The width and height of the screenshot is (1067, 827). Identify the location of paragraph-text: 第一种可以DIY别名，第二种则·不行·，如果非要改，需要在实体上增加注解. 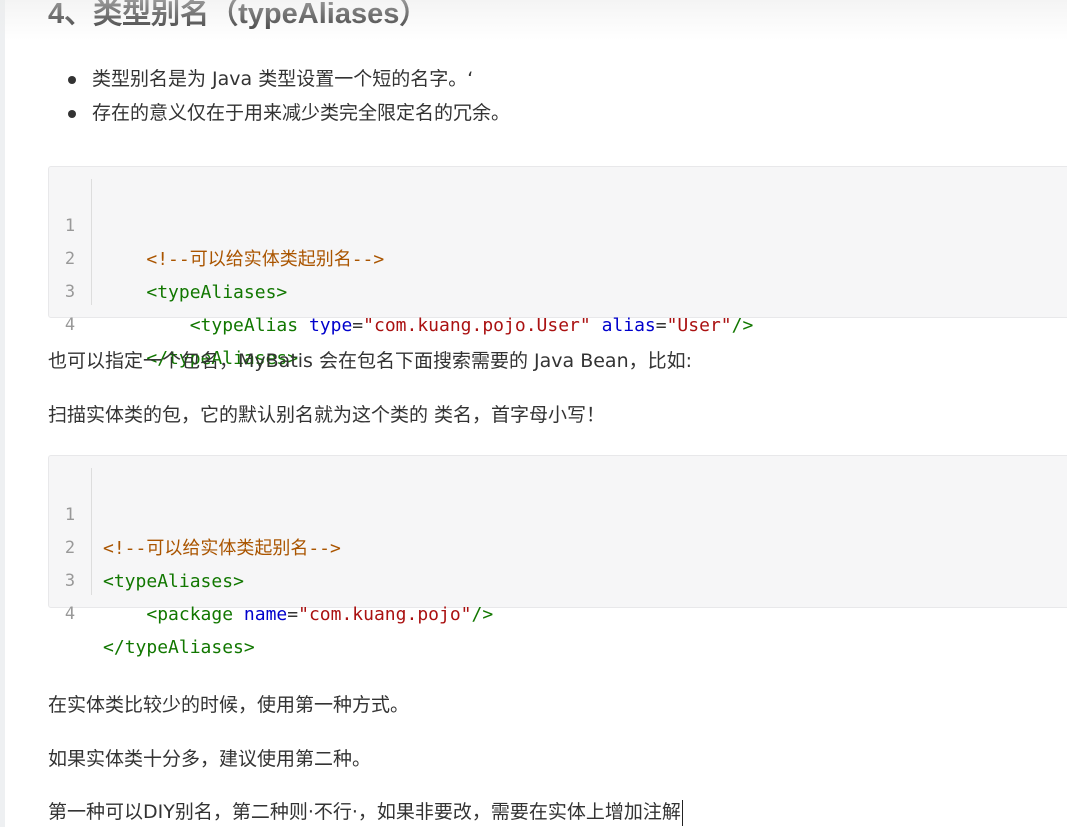
(364, 812).